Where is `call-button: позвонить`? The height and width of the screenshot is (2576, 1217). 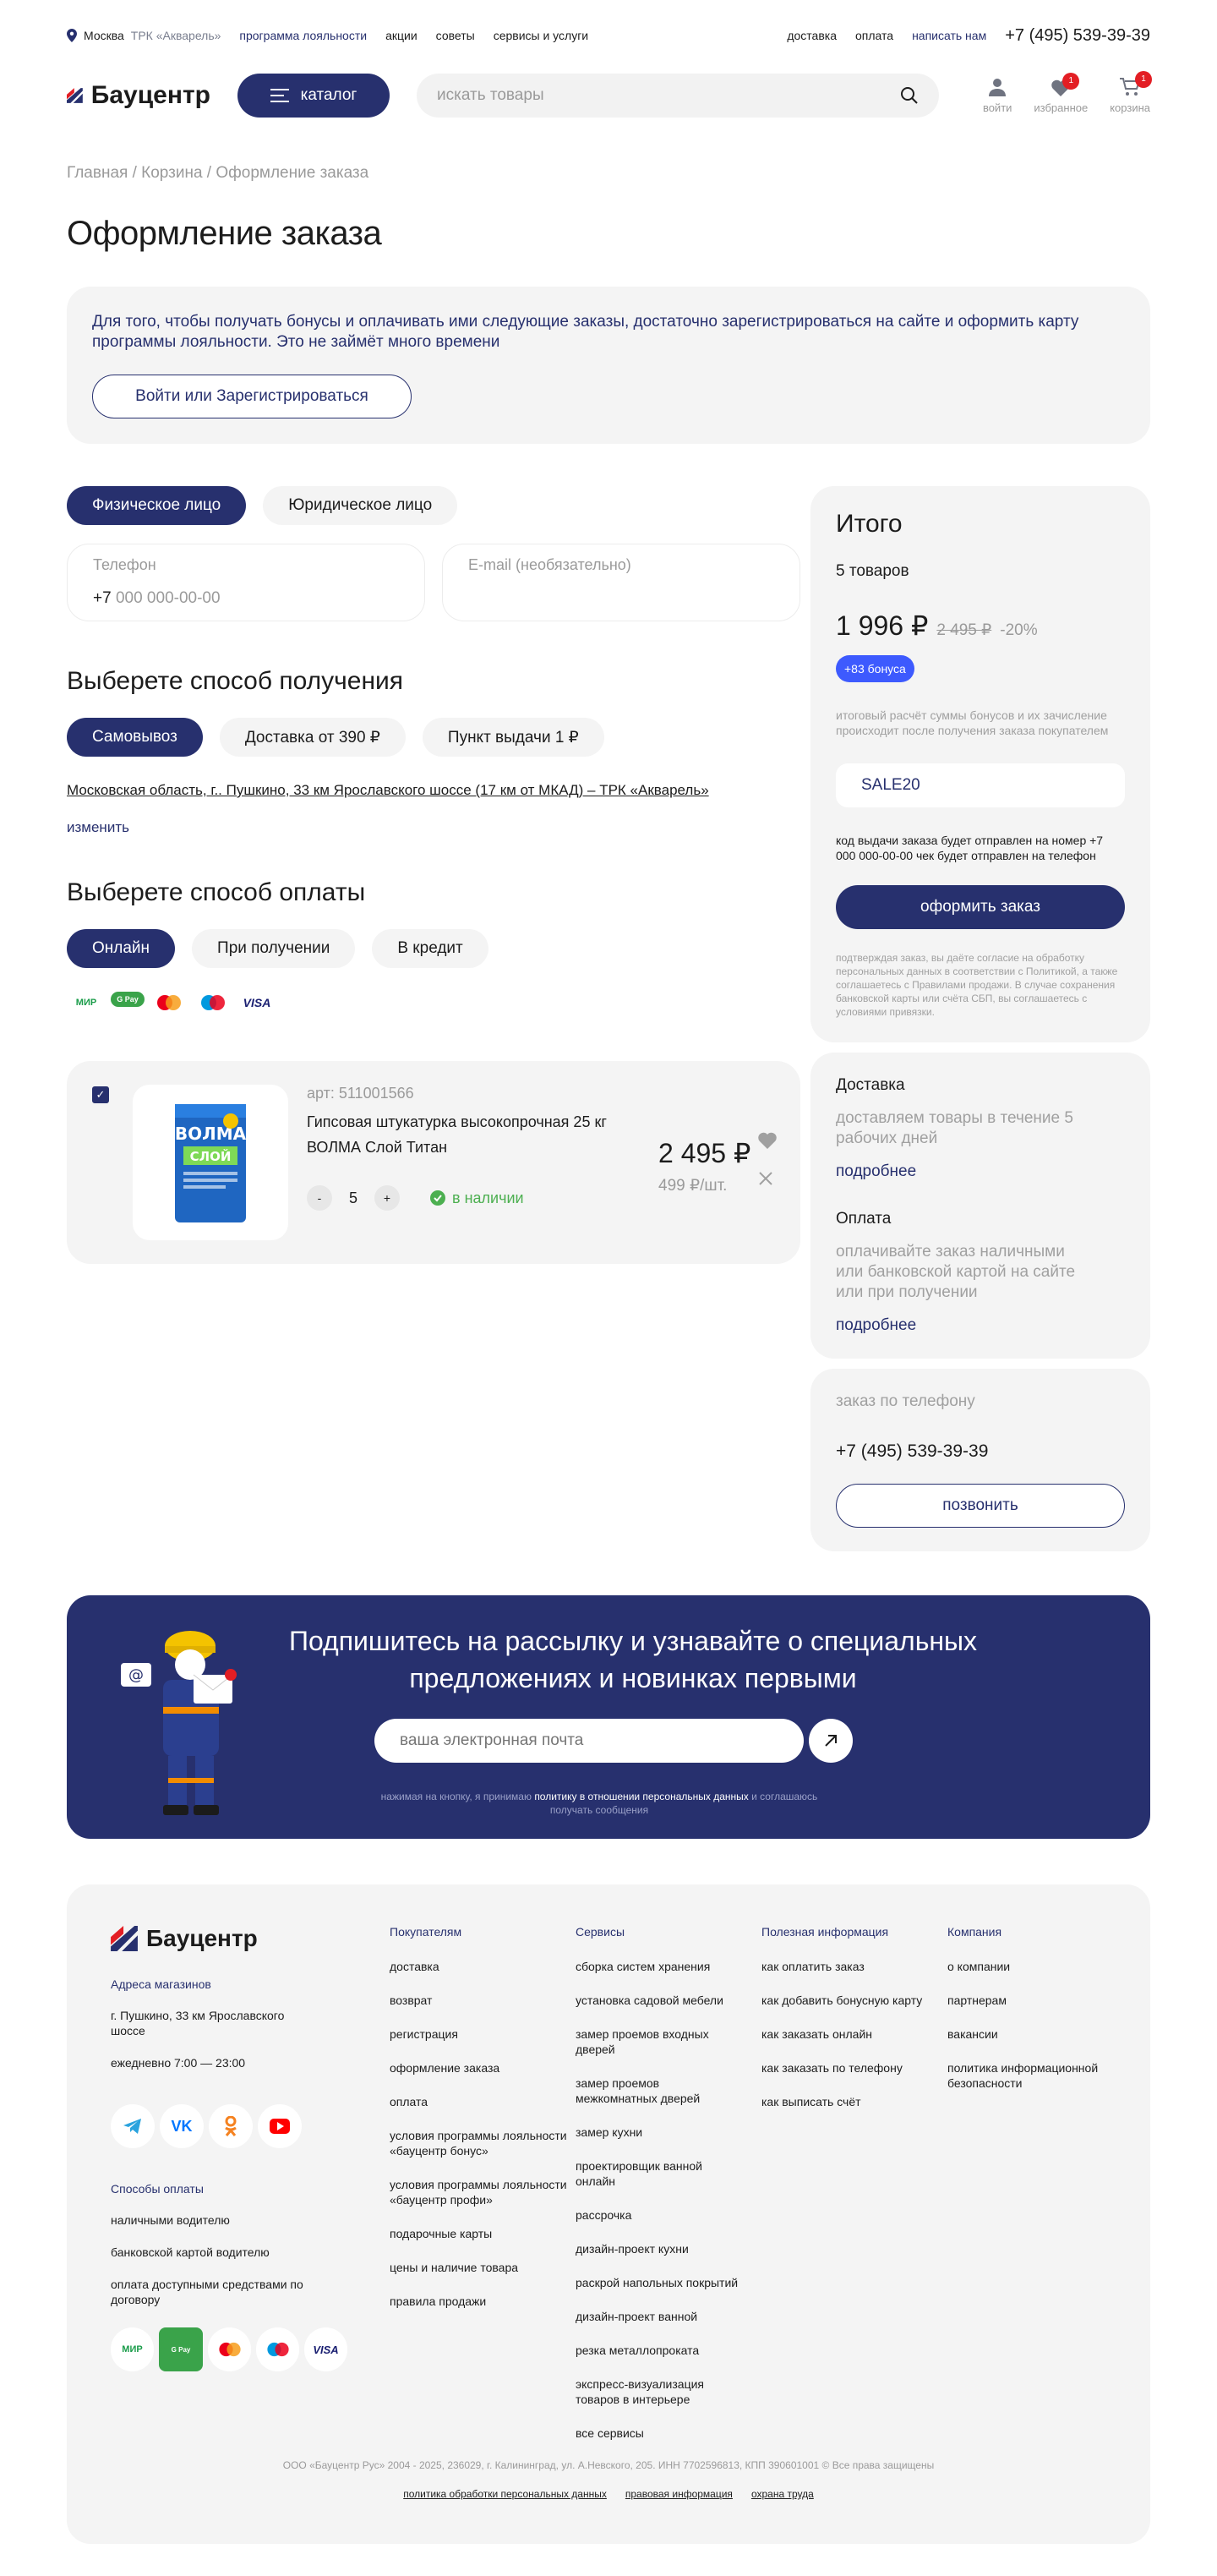 call-button: позвонить is located at coordinates (980, 1506).